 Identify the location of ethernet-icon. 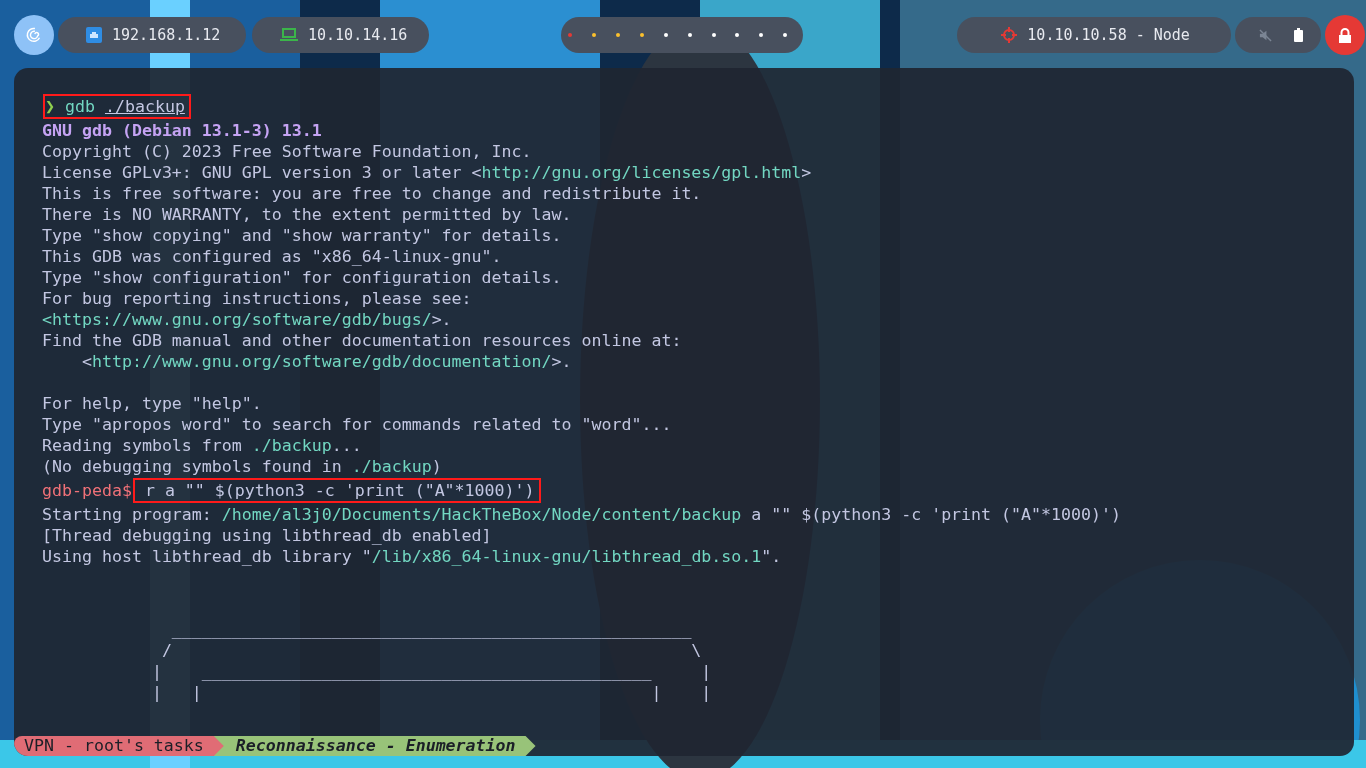
(94, 35).